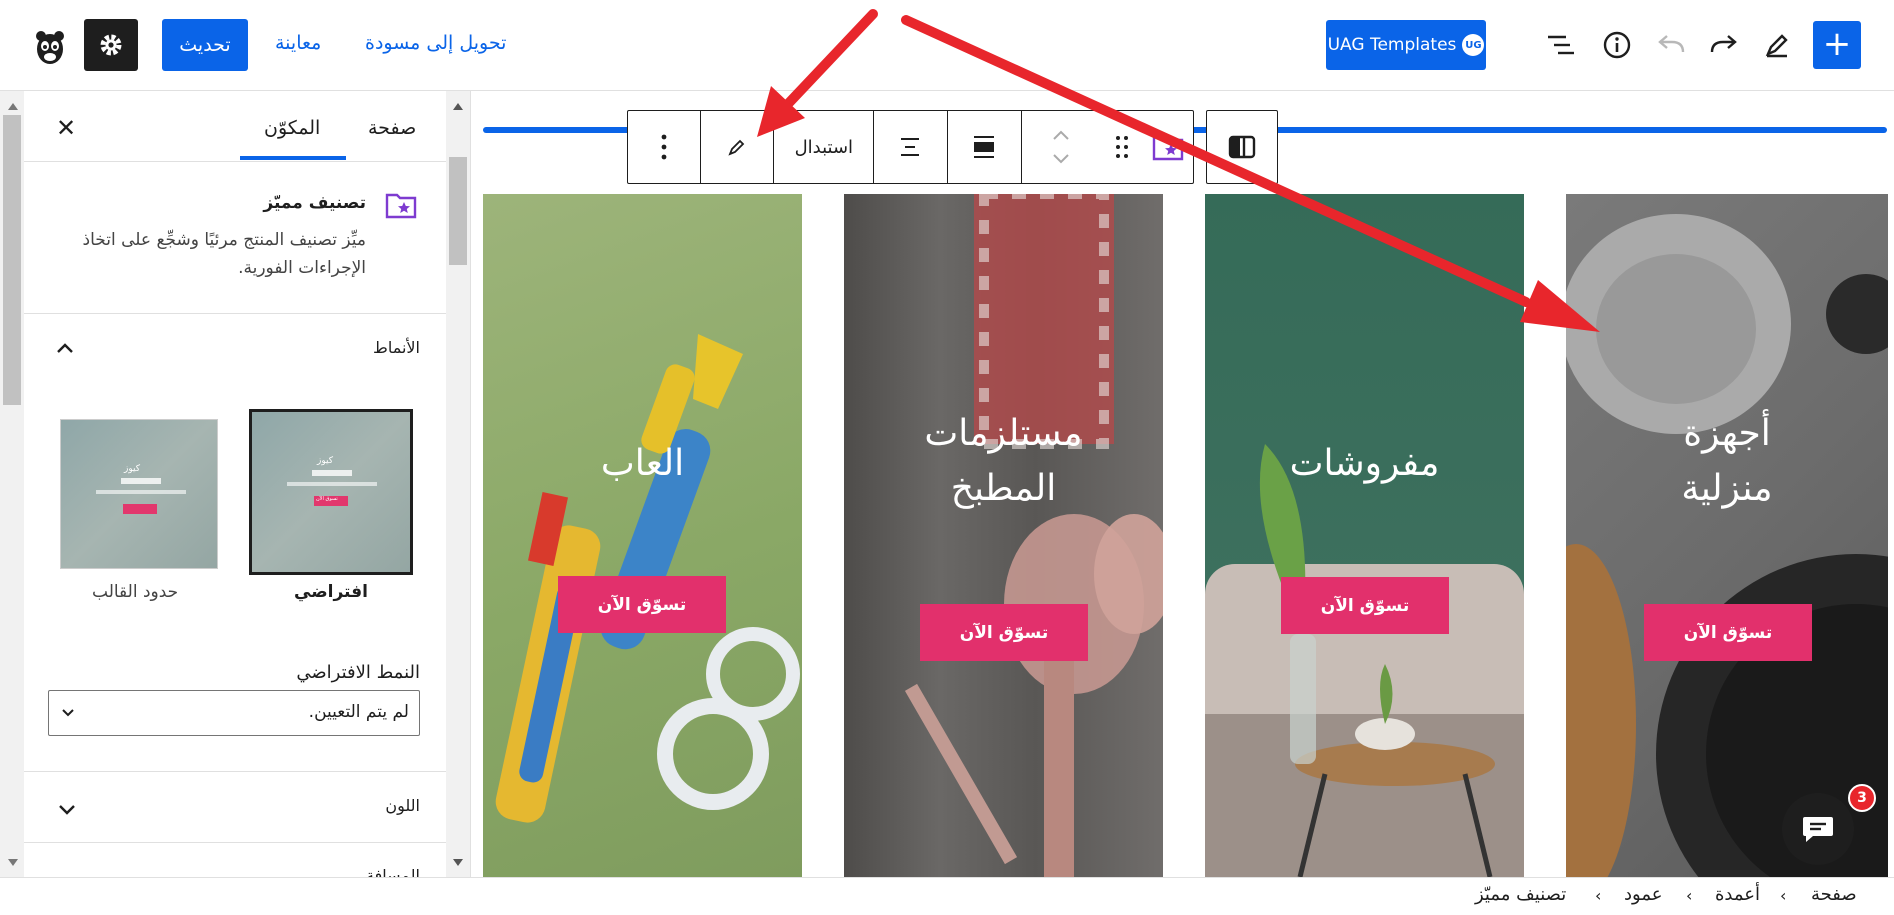 The width and height of the screenshot is (1894, 915). Describe the element at coordinates (12, 484) in the screenshot. I see `left-scrollbar` at that location.